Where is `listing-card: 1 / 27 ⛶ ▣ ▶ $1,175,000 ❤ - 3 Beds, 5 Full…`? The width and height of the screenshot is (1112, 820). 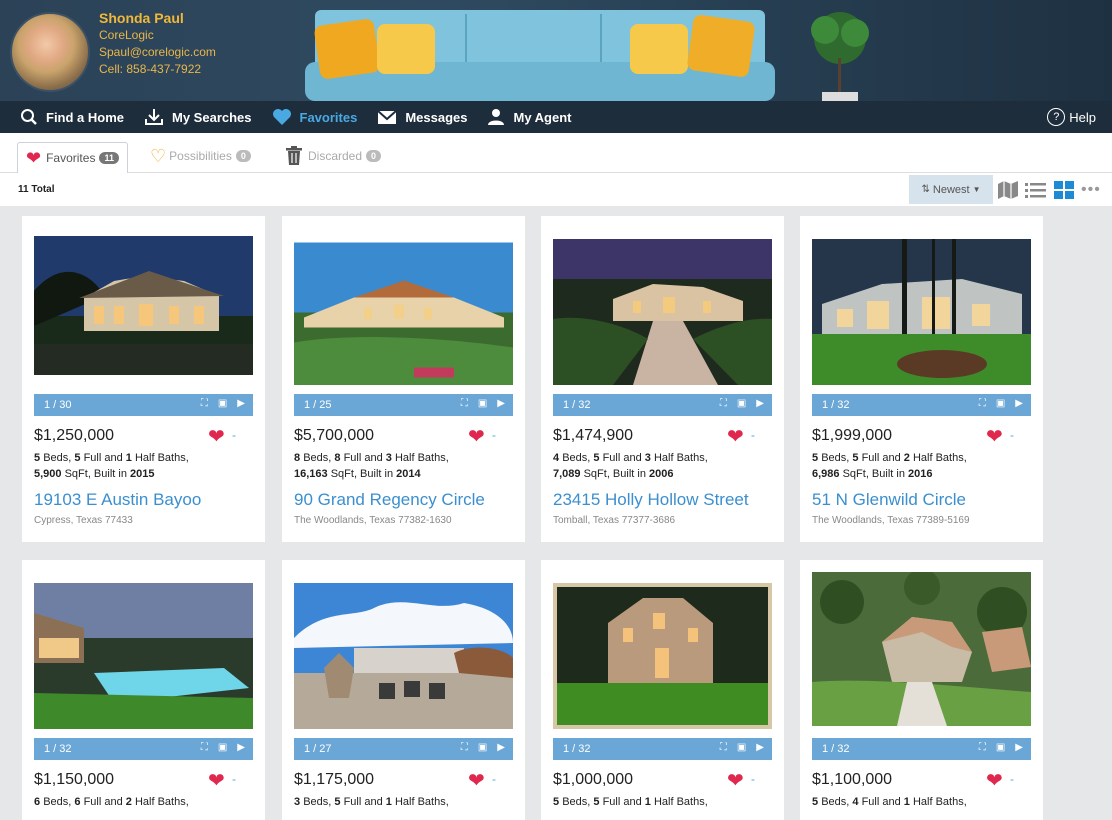
listing-card: 1 / 27 ⛶ ▣ ▶ $1,175,000 ❤ - 3 Beds, 5 Full… is located at coordinates (403, 690).